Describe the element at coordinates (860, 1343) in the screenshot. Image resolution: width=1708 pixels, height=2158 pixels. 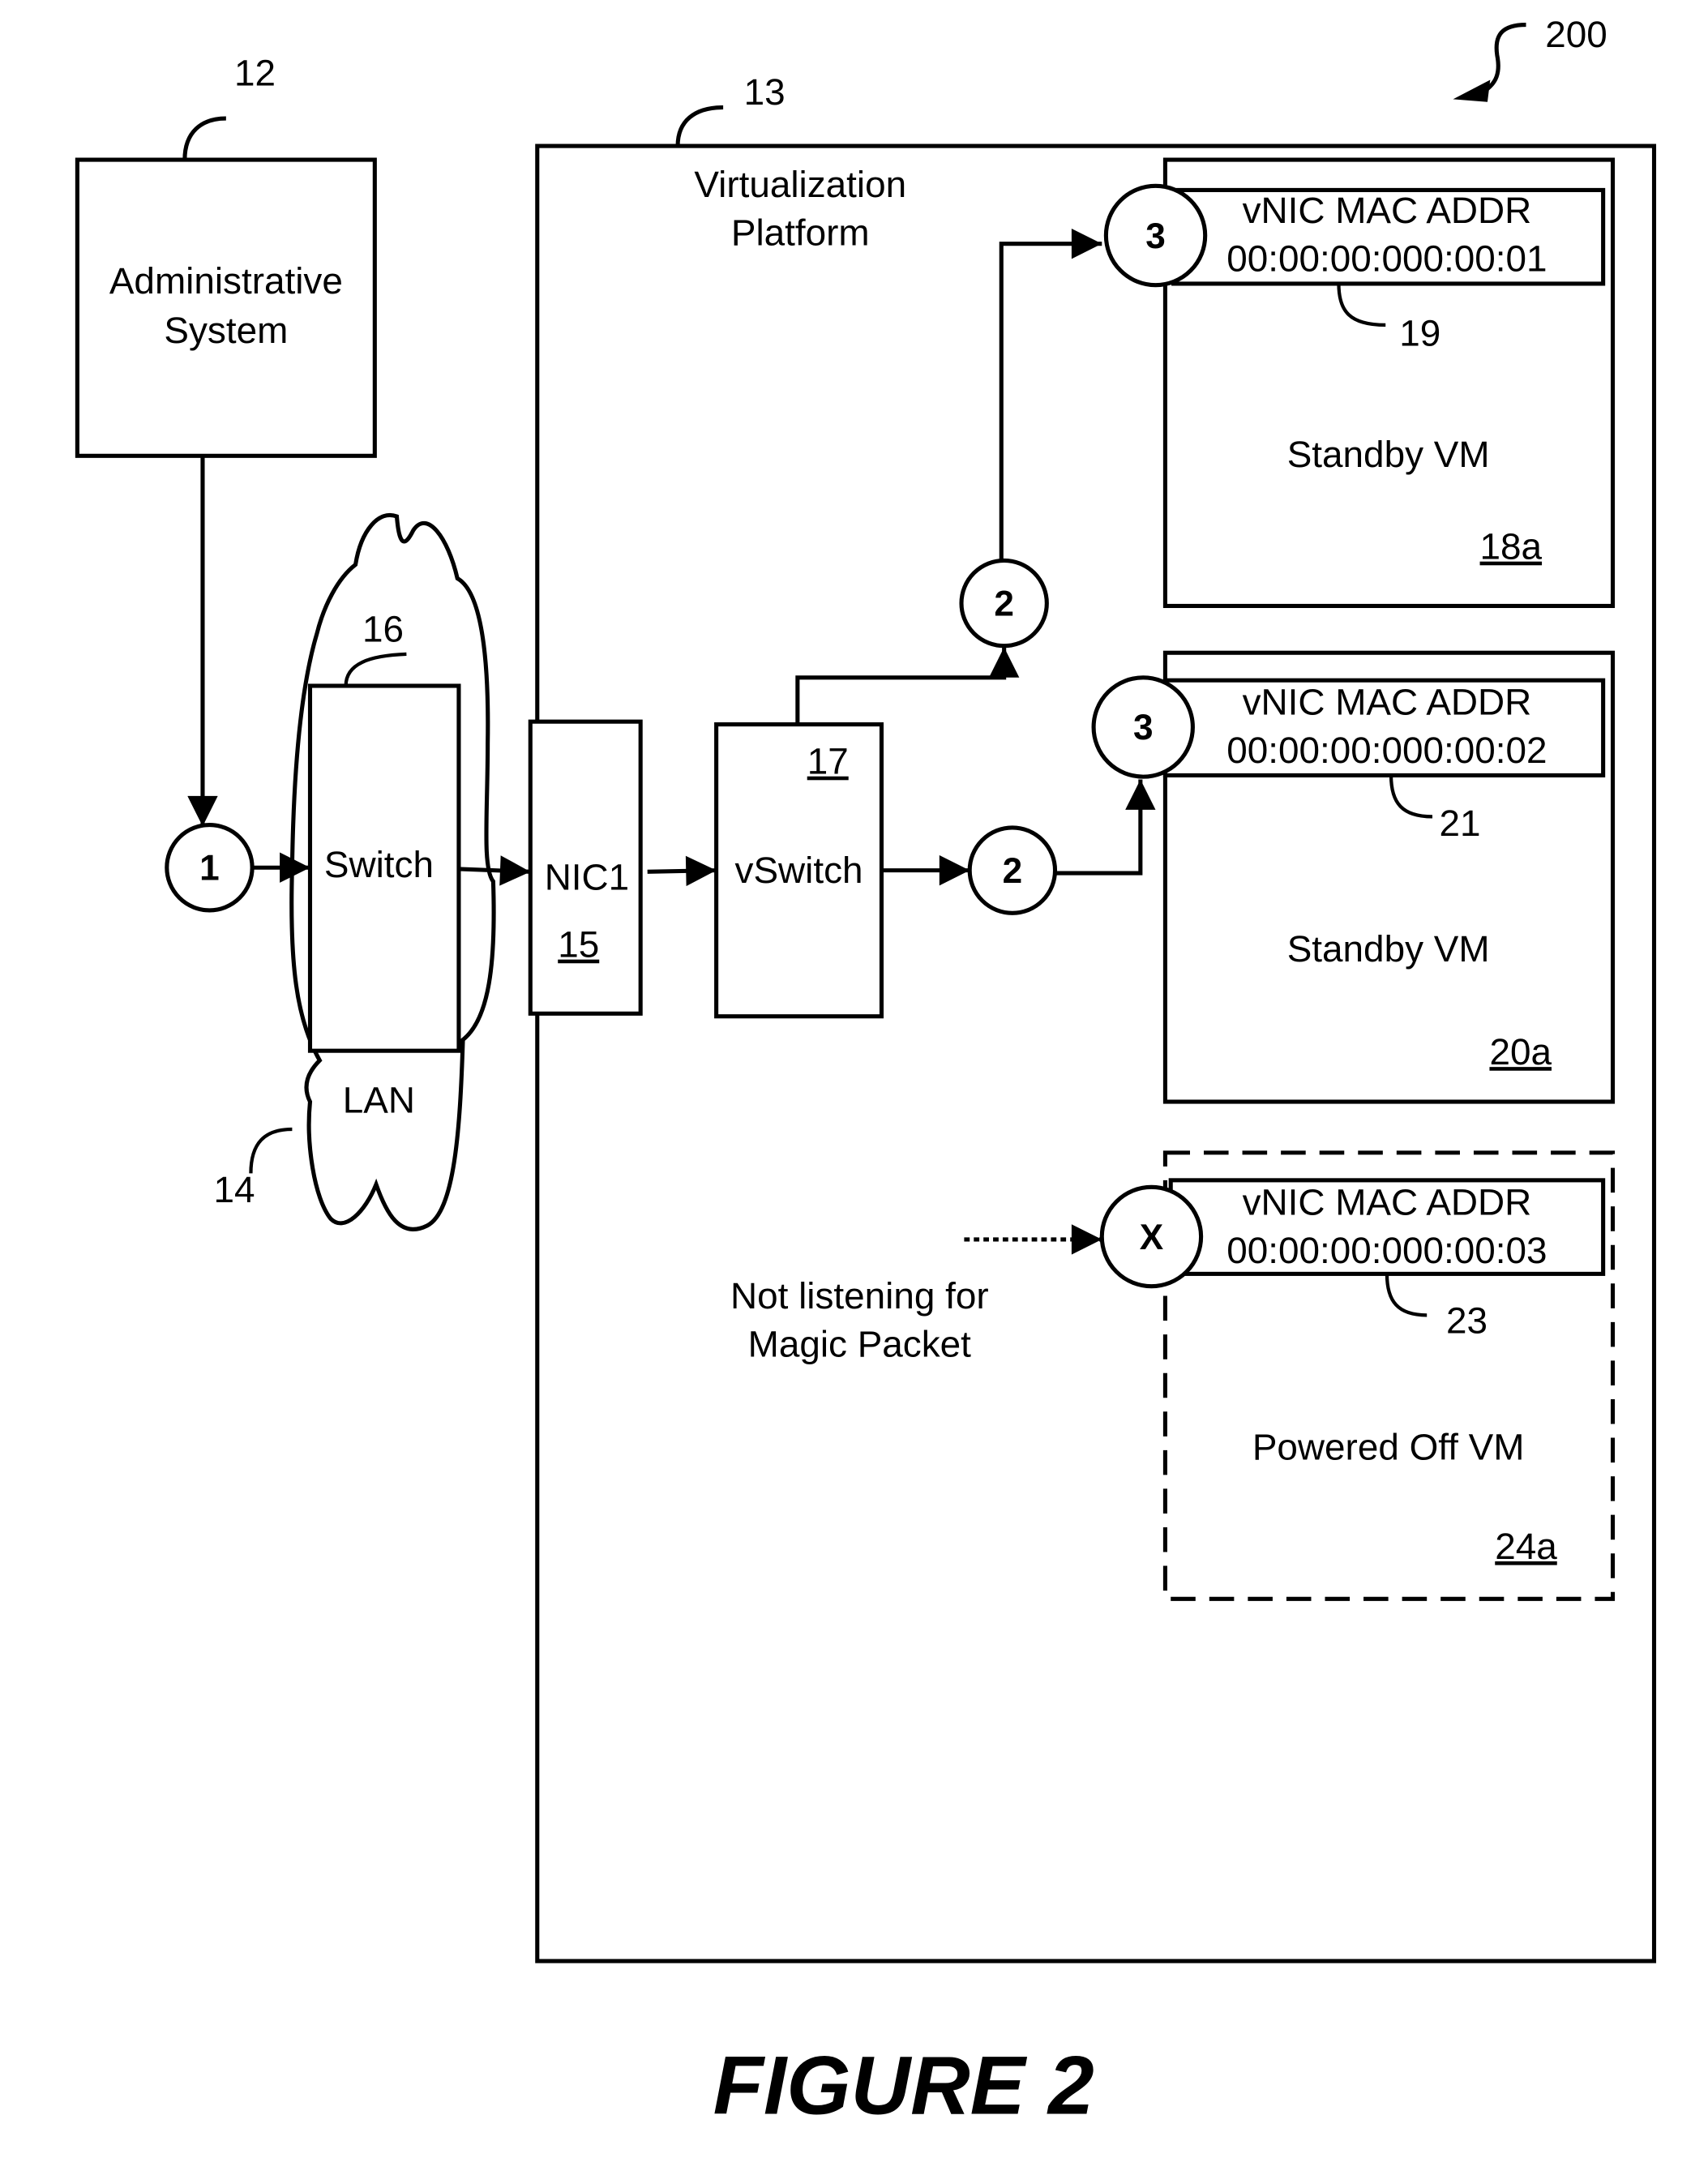
I see `note-line-2: Magic Packet` at that location.